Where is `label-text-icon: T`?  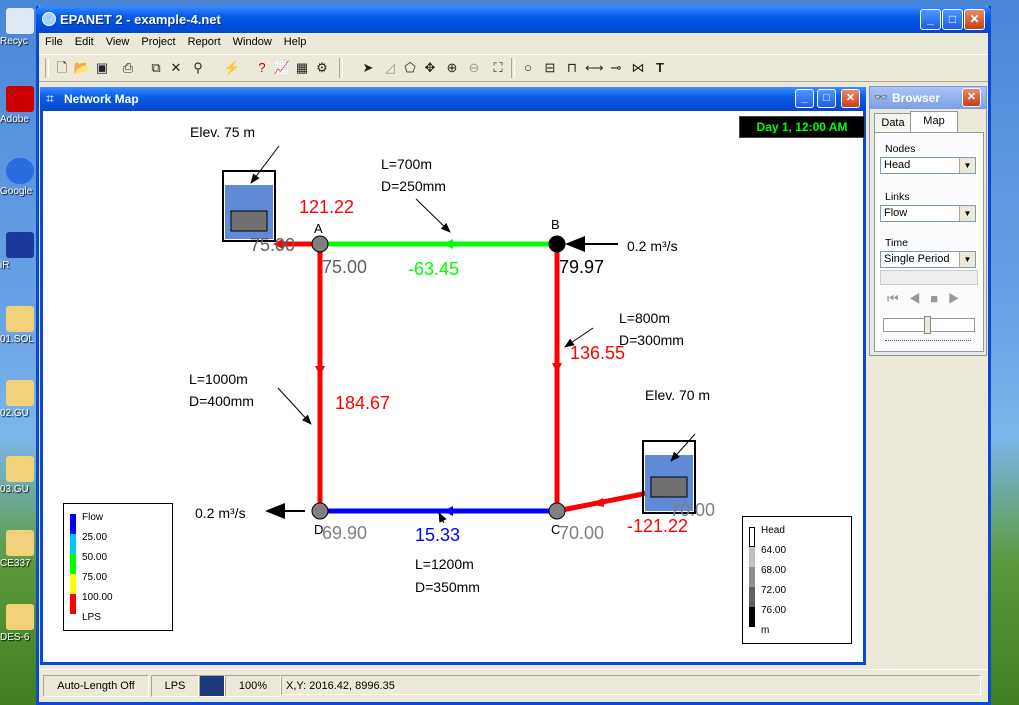 label-text-icon: T is located at coordinates (660, 68).